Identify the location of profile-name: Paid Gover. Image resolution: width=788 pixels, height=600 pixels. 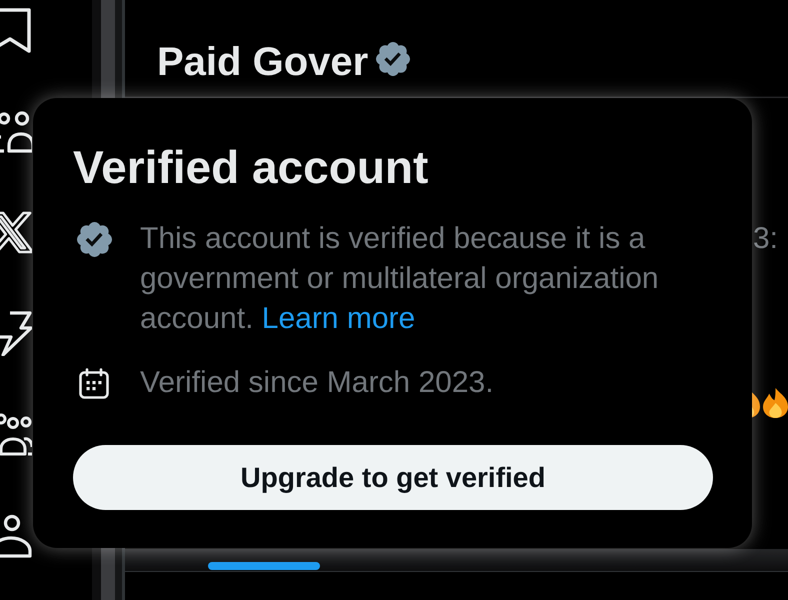
(262, 62).